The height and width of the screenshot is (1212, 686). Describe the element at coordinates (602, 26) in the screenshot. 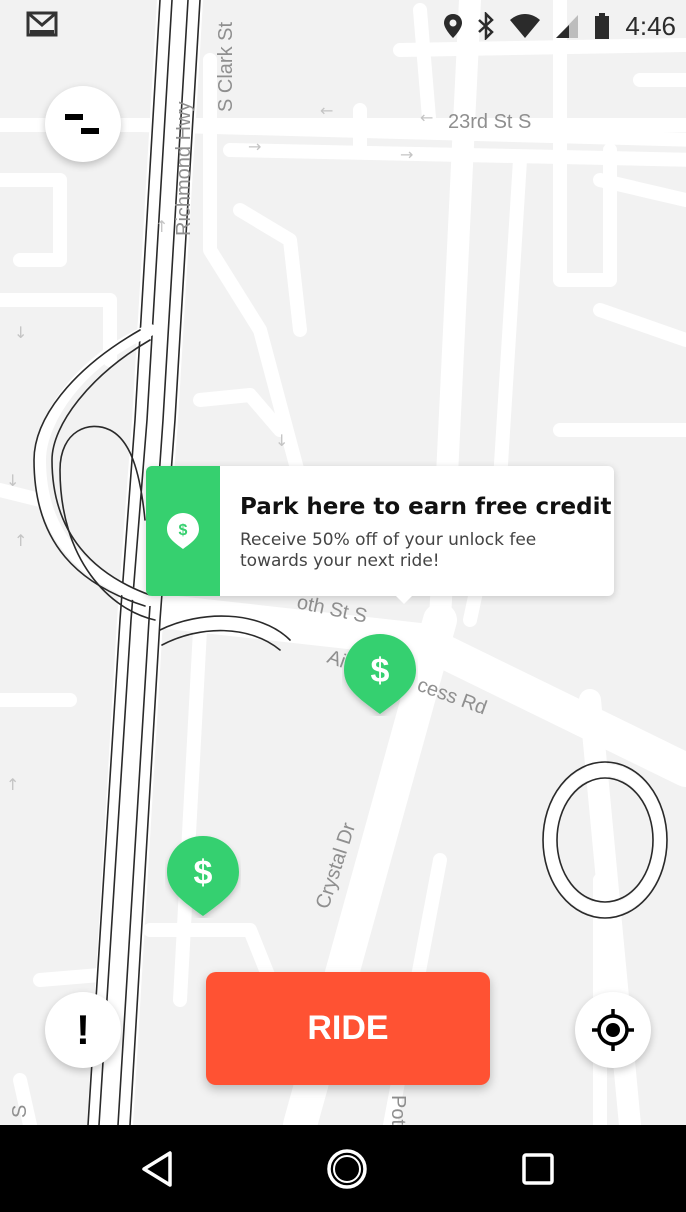

I see `battery-icon` at that location.